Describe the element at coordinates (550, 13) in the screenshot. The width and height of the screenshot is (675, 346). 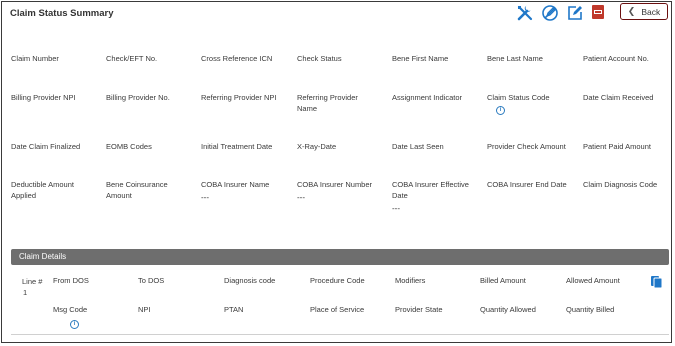
I see `no-edit-icon` at that location.